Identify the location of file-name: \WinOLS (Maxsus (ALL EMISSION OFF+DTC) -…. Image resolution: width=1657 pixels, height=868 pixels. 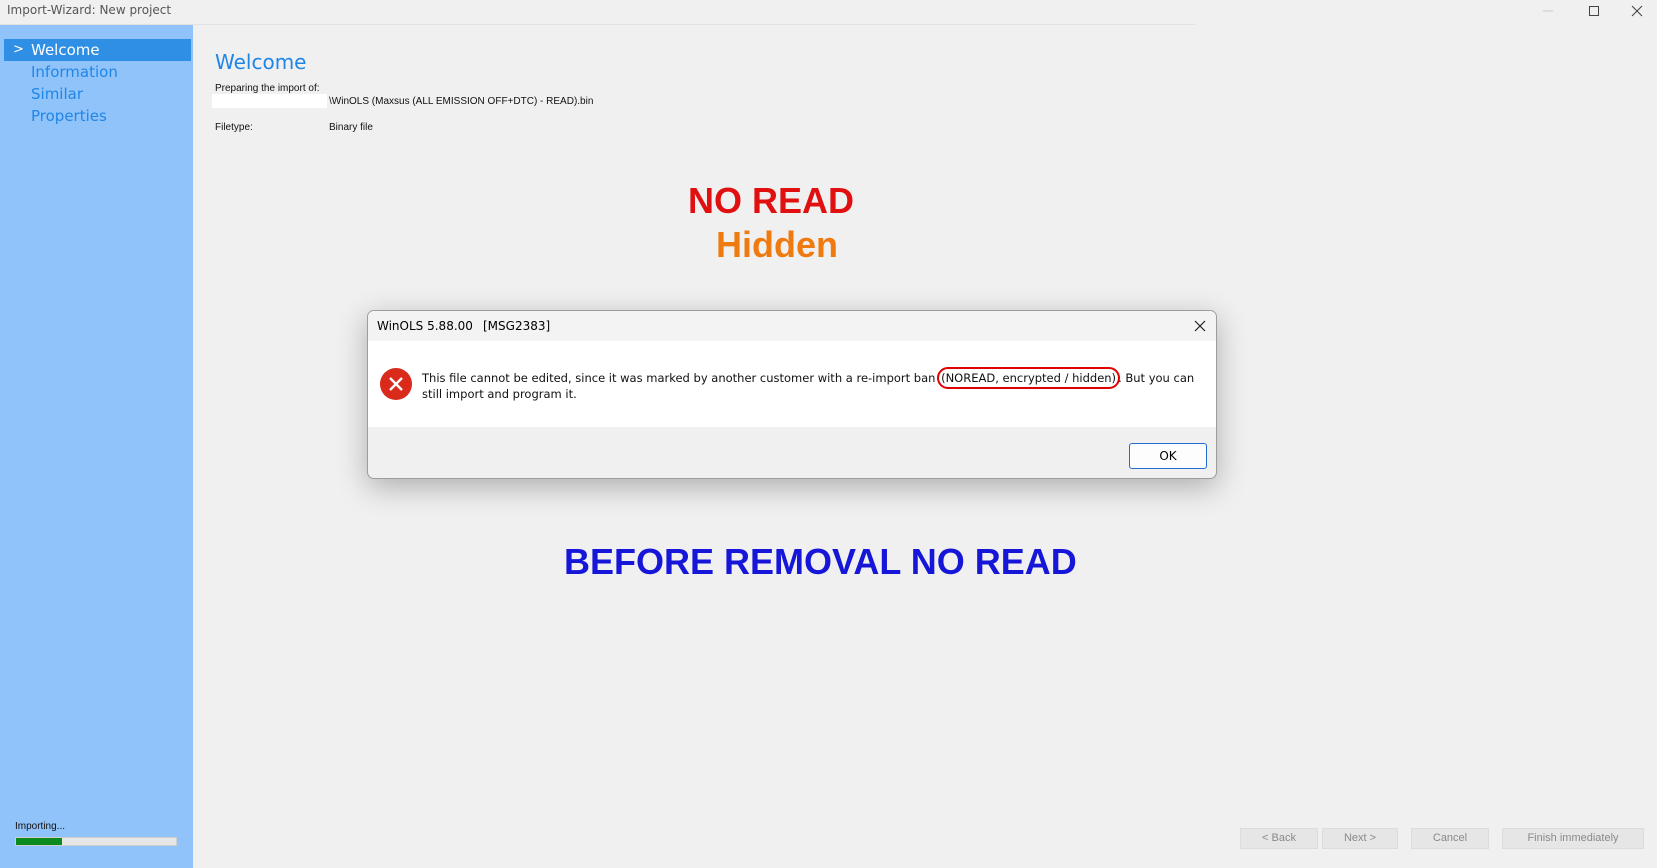
(461, 101).